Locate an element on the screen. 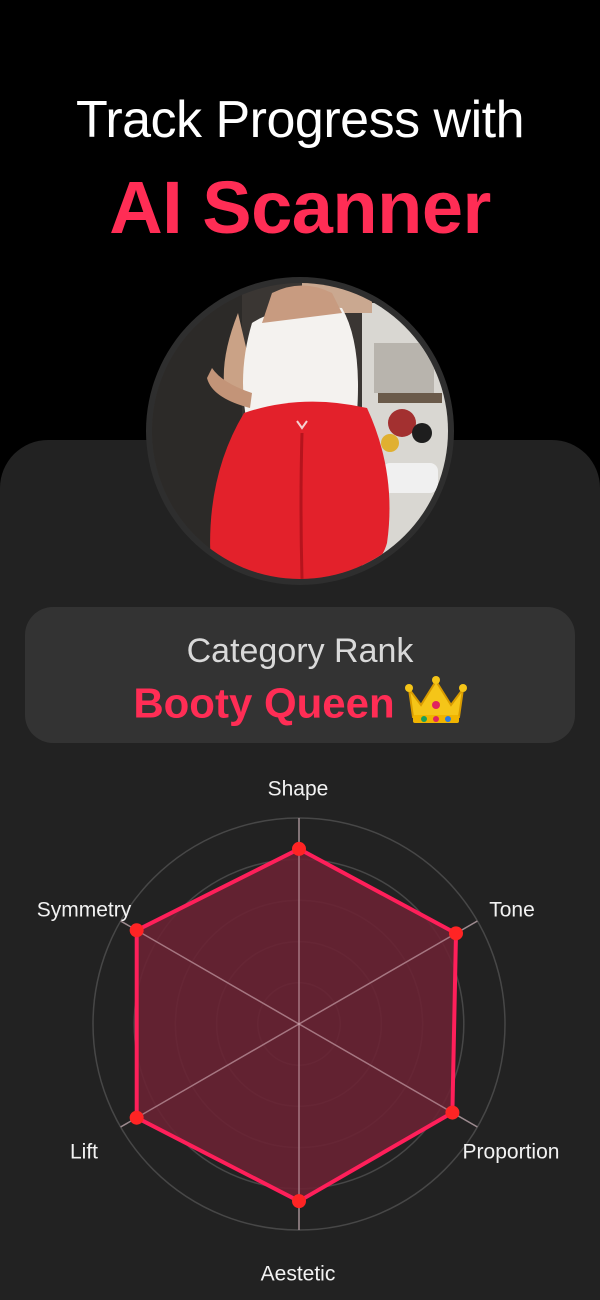 The width and height of the screenshot is (600, 1300). rank-card: Category Rank Booty Queen is located at coordinates (300, 675).